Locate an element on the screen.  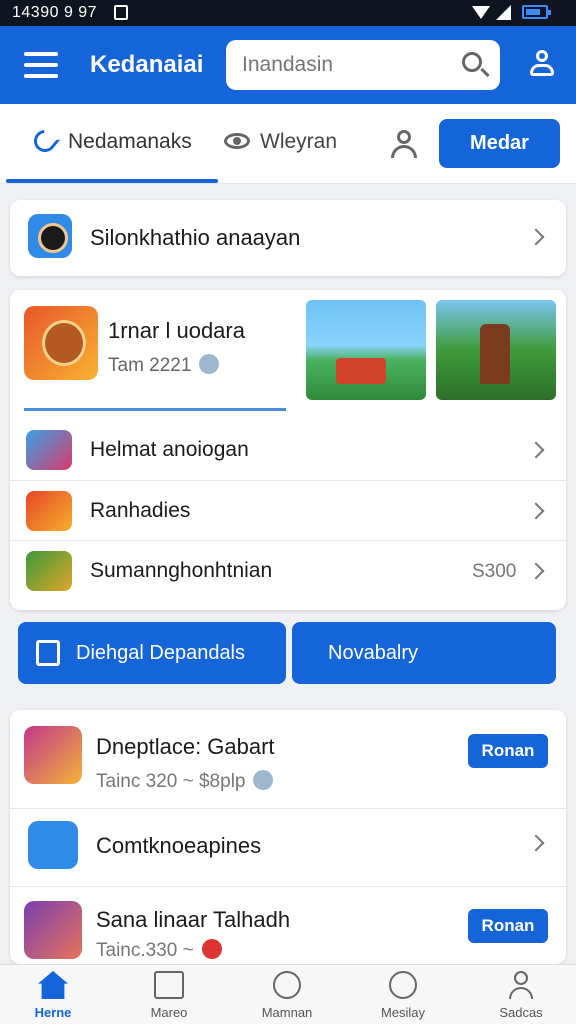
featured-label: Silonkhathio anaayan is located at coordinates (195, 237).